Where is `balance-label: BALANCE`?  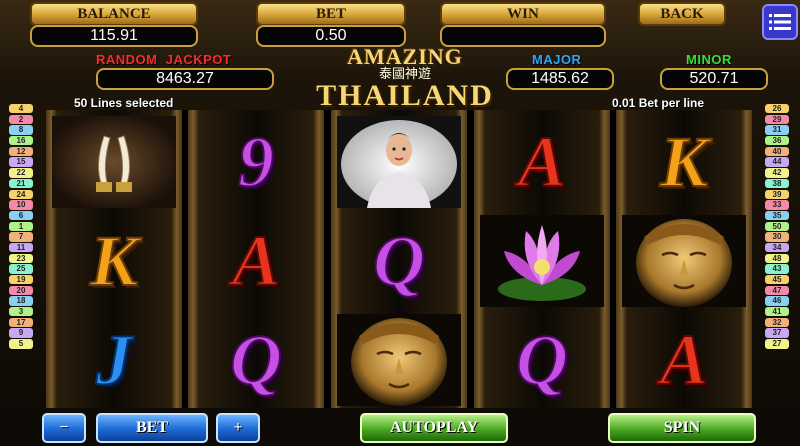
balance-label: BALANCE is located at coordinates (114, 14).